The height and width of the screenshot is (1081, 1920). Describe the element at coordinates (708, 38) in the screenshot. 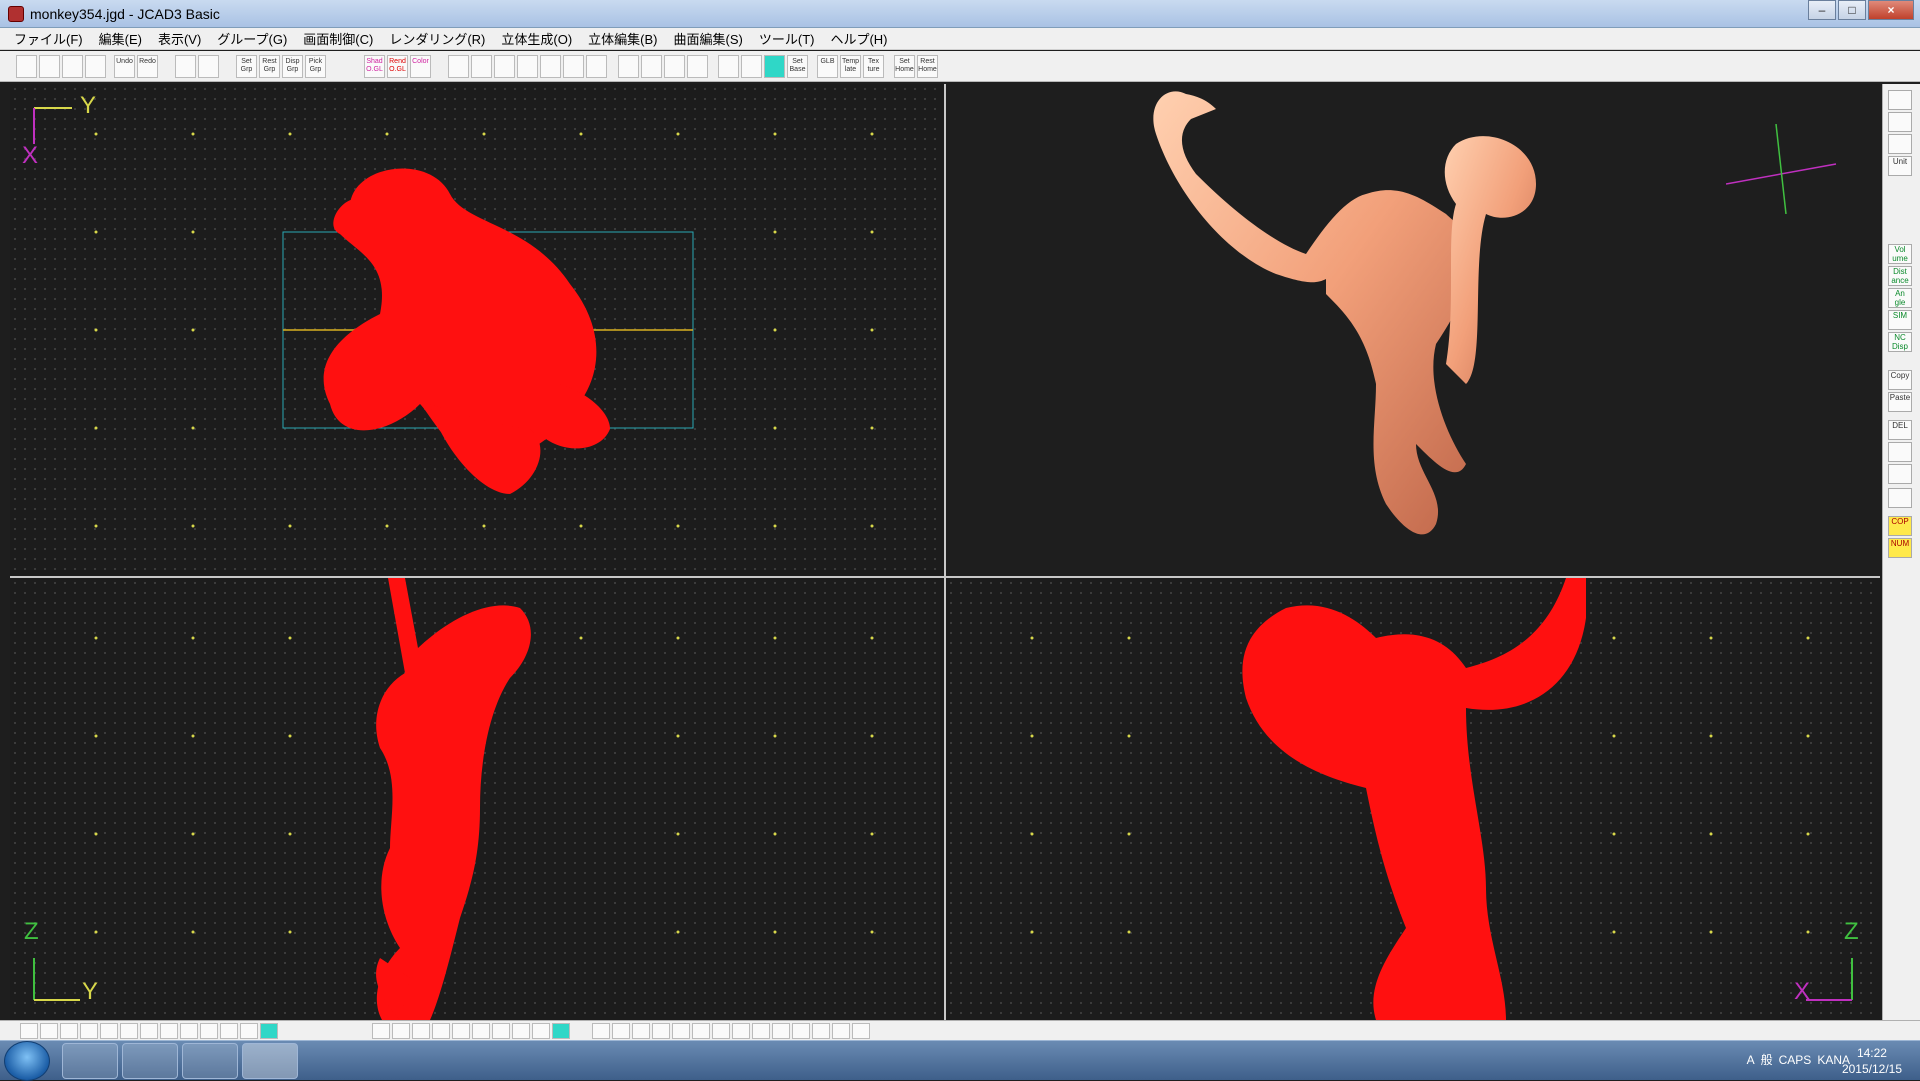

I see `menu-surface-edit: 曲面編集(S)` at that location.